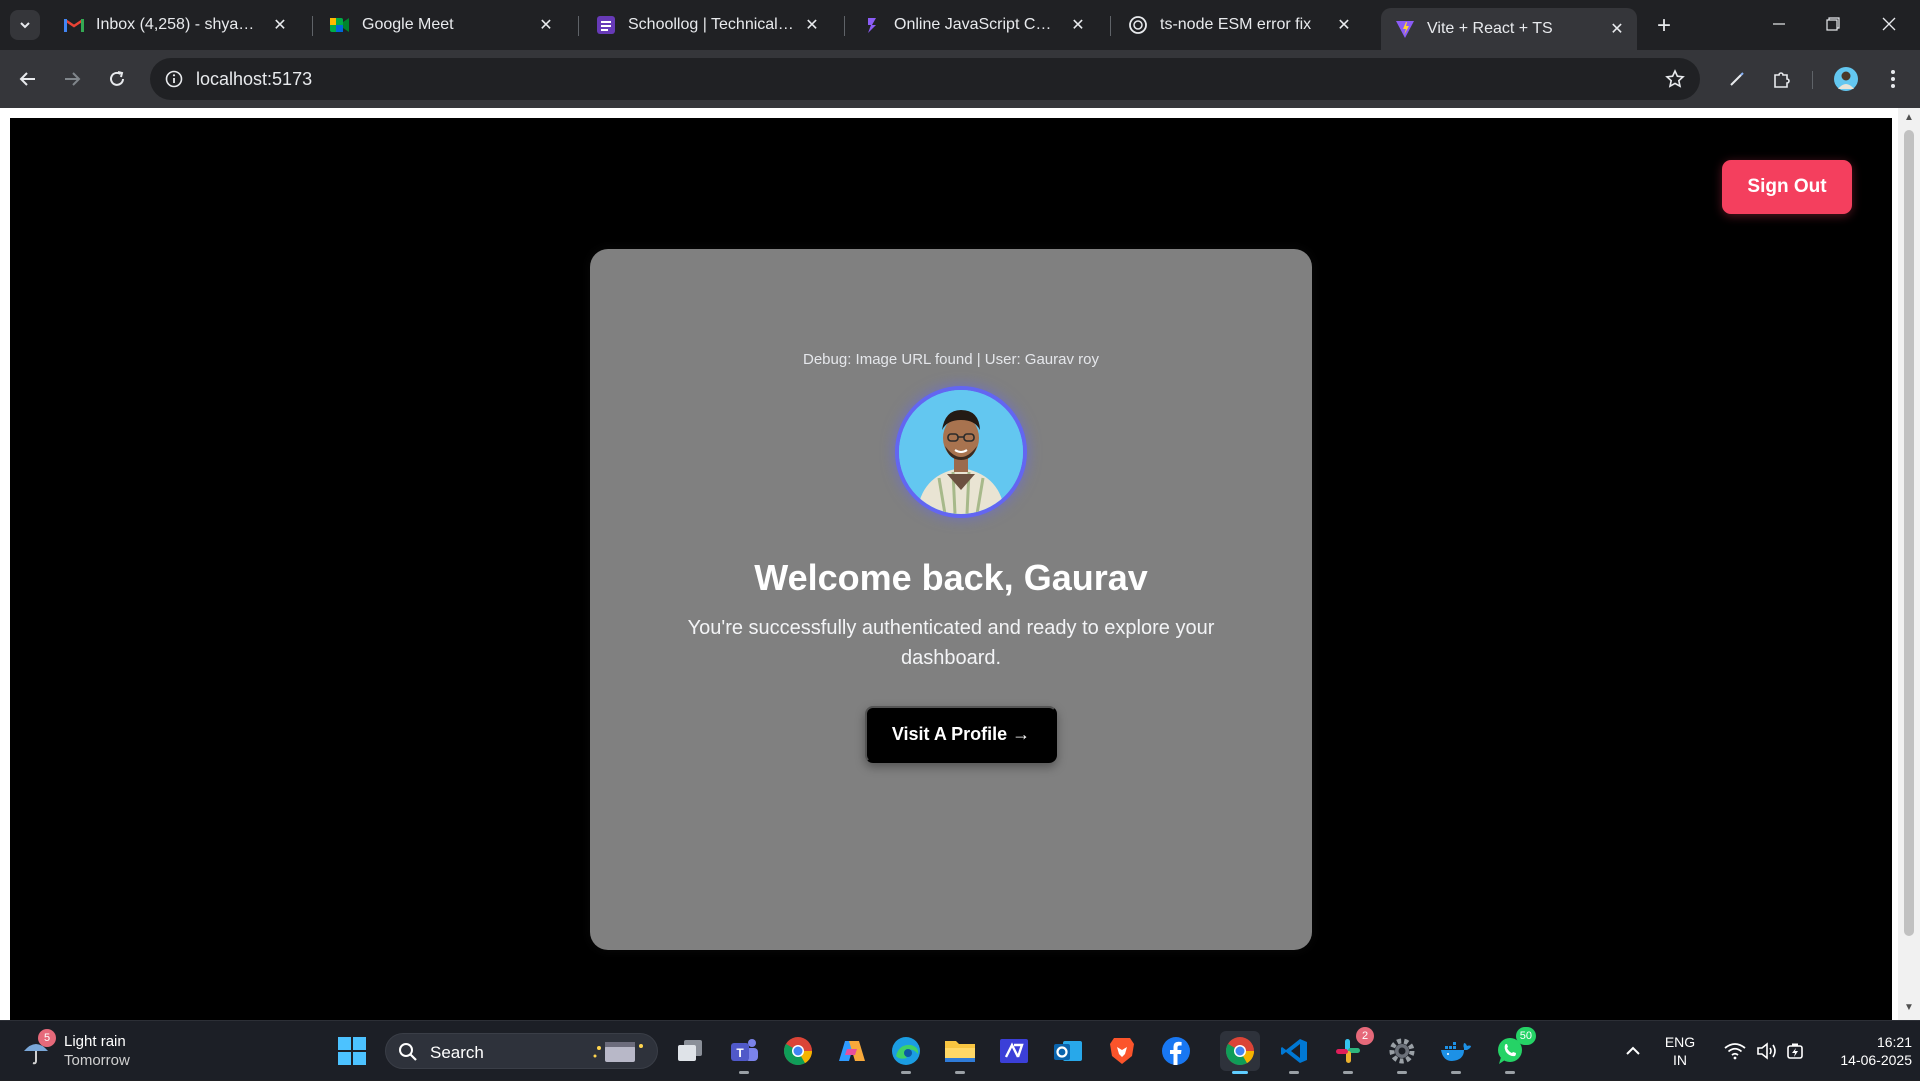 The image size is (1920, 1081). I want to click on copilot-app, so click(852, 1051).